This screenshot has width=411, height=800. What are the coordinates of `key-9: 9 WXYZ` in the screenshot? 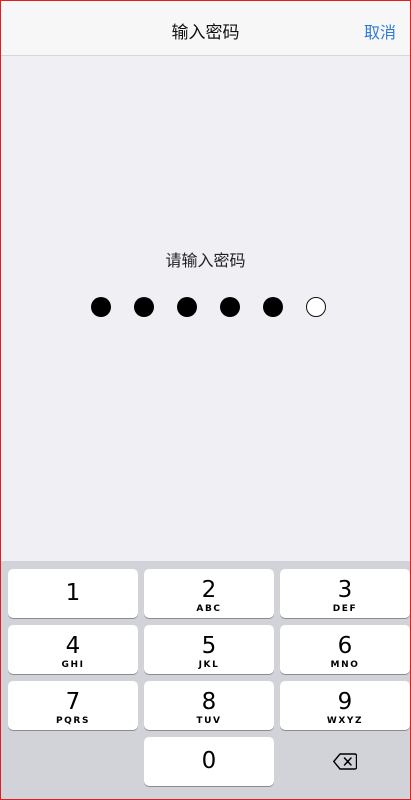 It's located at (345, 705).